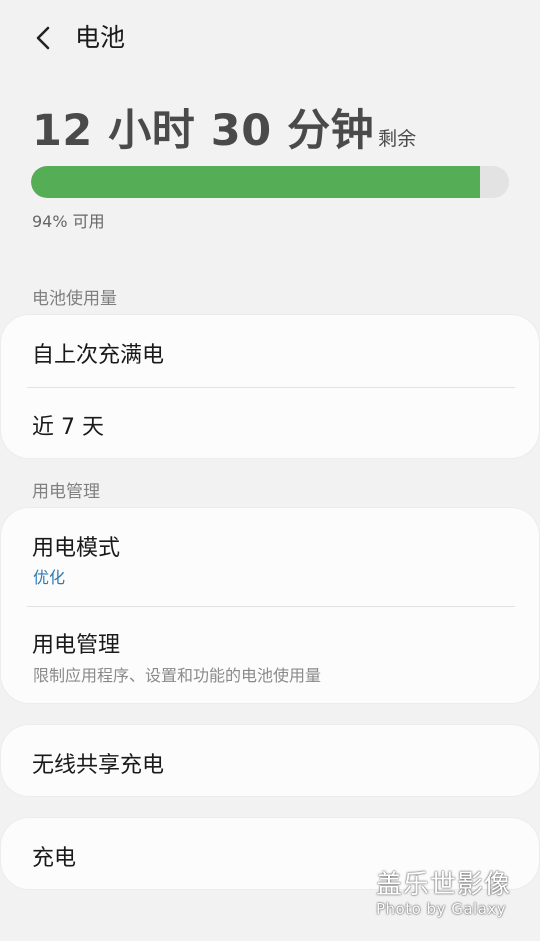 This screenshot has height=941, width=540. Describe the element at coordinates (177, 675) in the screenshot. I see `power-management-description: 限制应用程序、设置和功能的电池使用量` at that location.